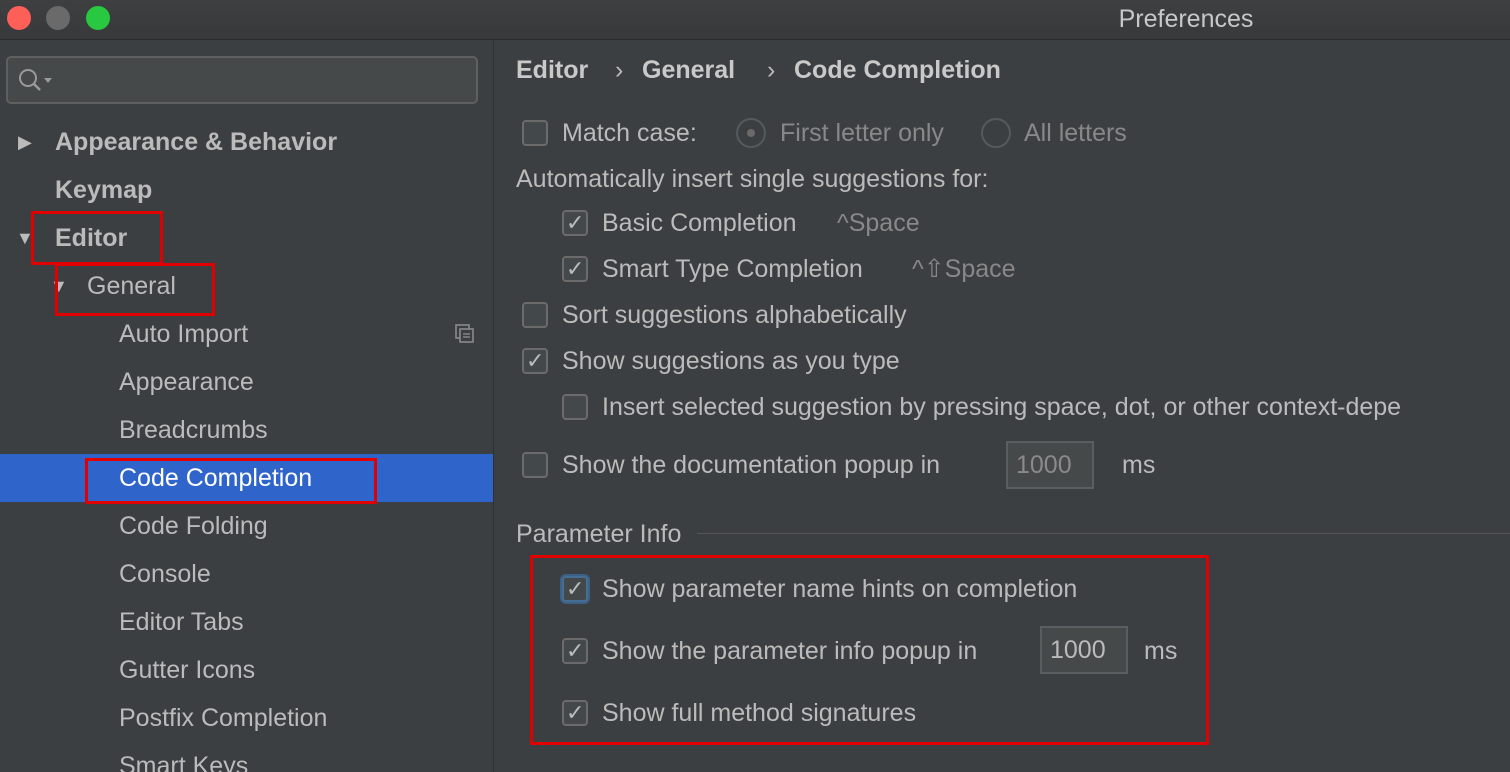  I want to click on sidebar-item-postfix-completion: Postfix Completion, so click(246, 718).